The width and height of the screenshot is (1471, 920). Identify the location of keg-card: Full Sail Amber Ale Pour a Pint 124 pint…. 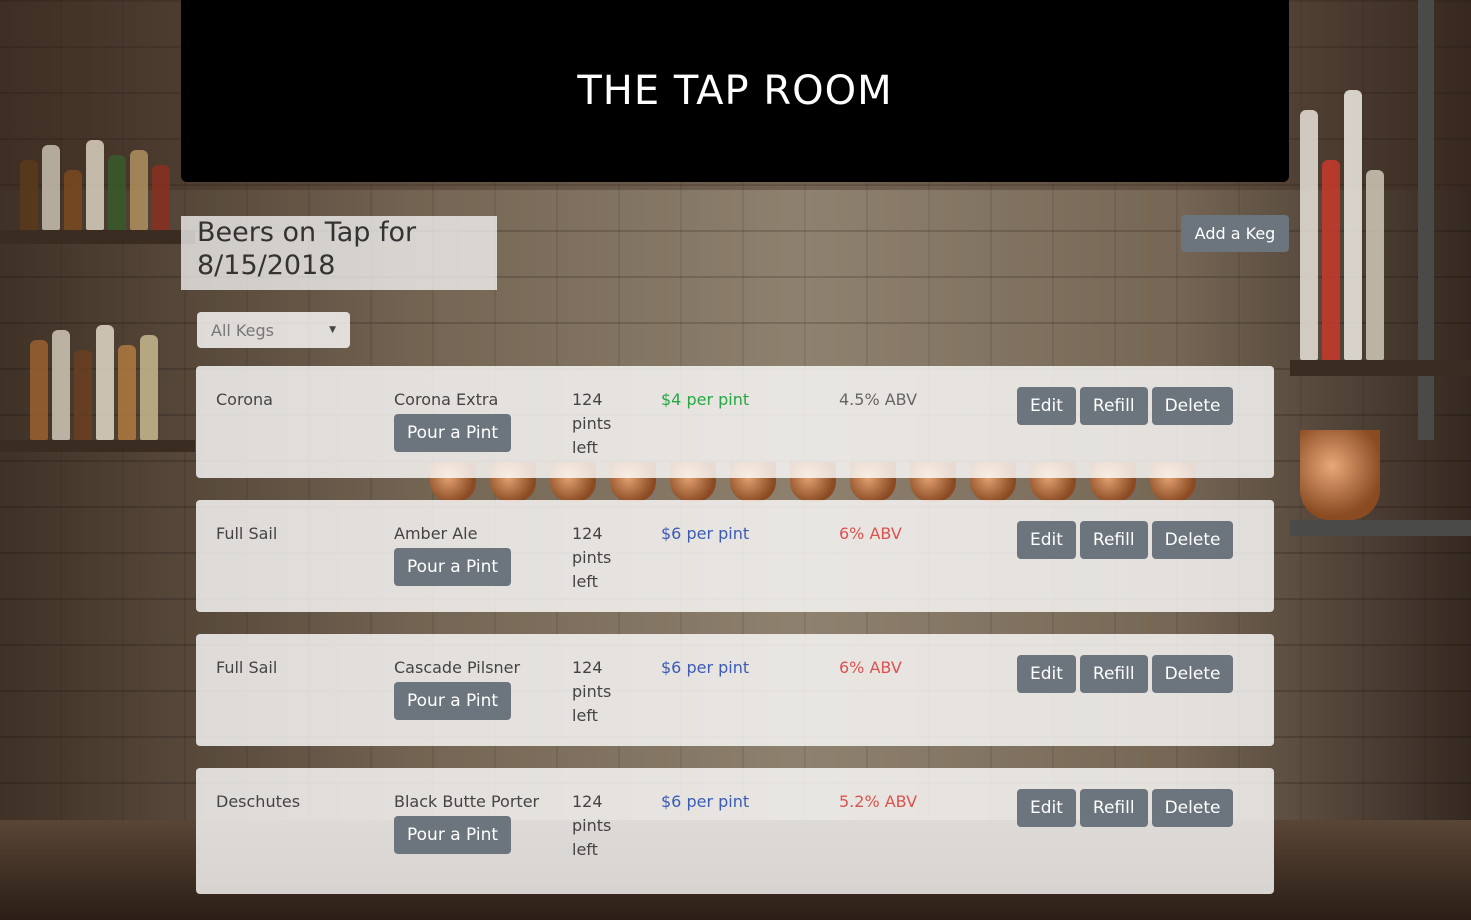
(735, 556).